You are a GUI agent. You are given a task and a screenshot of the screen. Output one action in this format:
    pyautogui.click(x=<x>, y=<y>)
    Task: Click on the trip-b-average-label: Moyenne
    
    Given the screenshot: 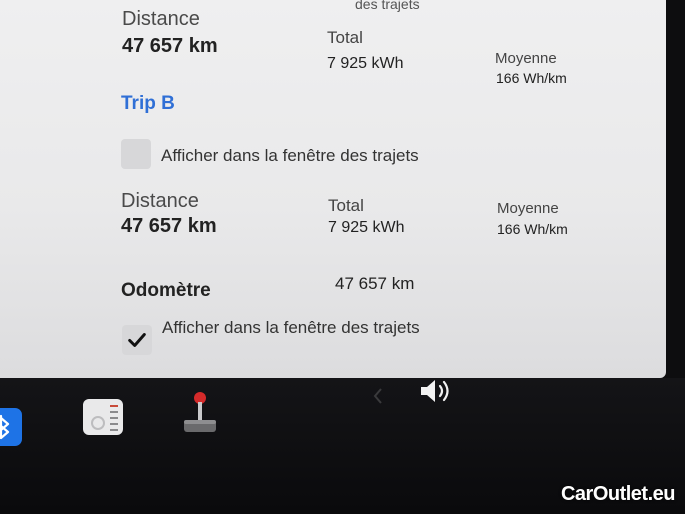 What is the action you would take?
    pyautogui.click(x=528, y=208)
    